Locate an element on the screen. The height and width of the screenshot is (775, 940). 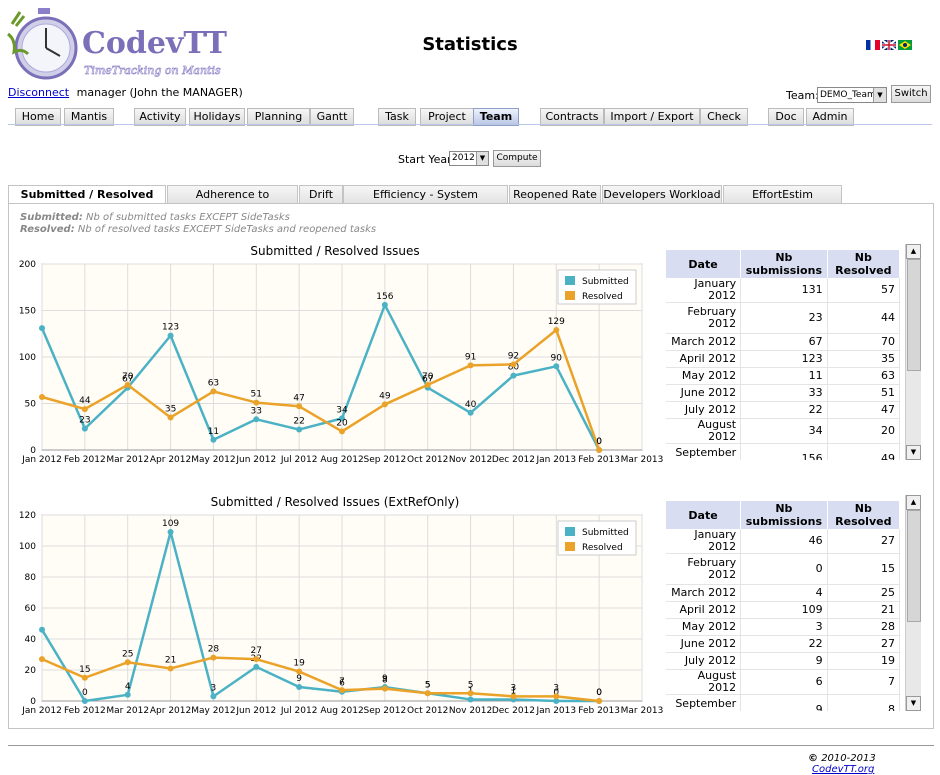
footer: © 2010-2013 CodevTT.org is located at coordinates (874, 764).